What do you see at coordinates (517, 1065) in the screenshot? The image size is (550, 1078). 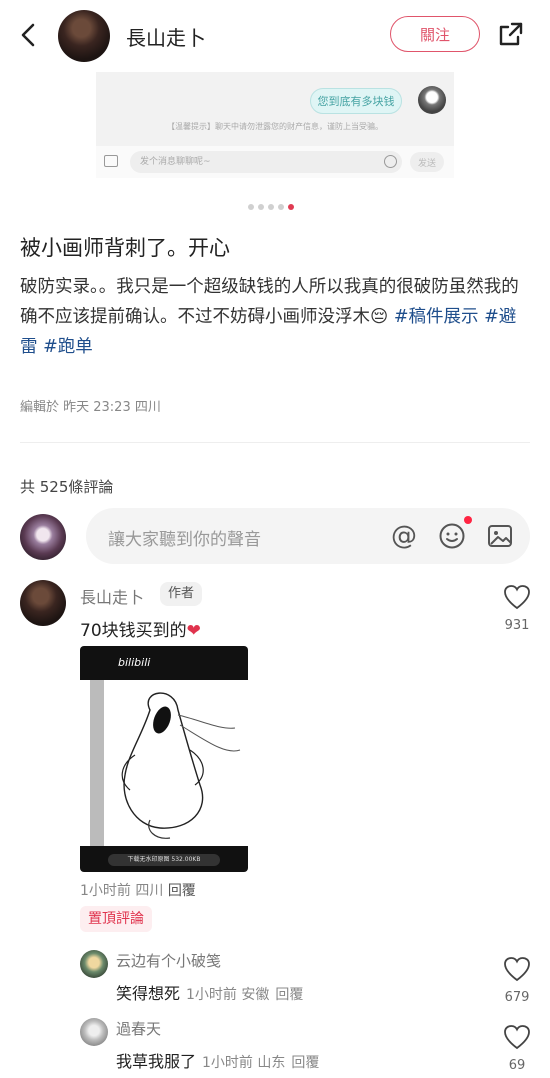 I see `like-count: 69` at bounding box center [517, 1065].